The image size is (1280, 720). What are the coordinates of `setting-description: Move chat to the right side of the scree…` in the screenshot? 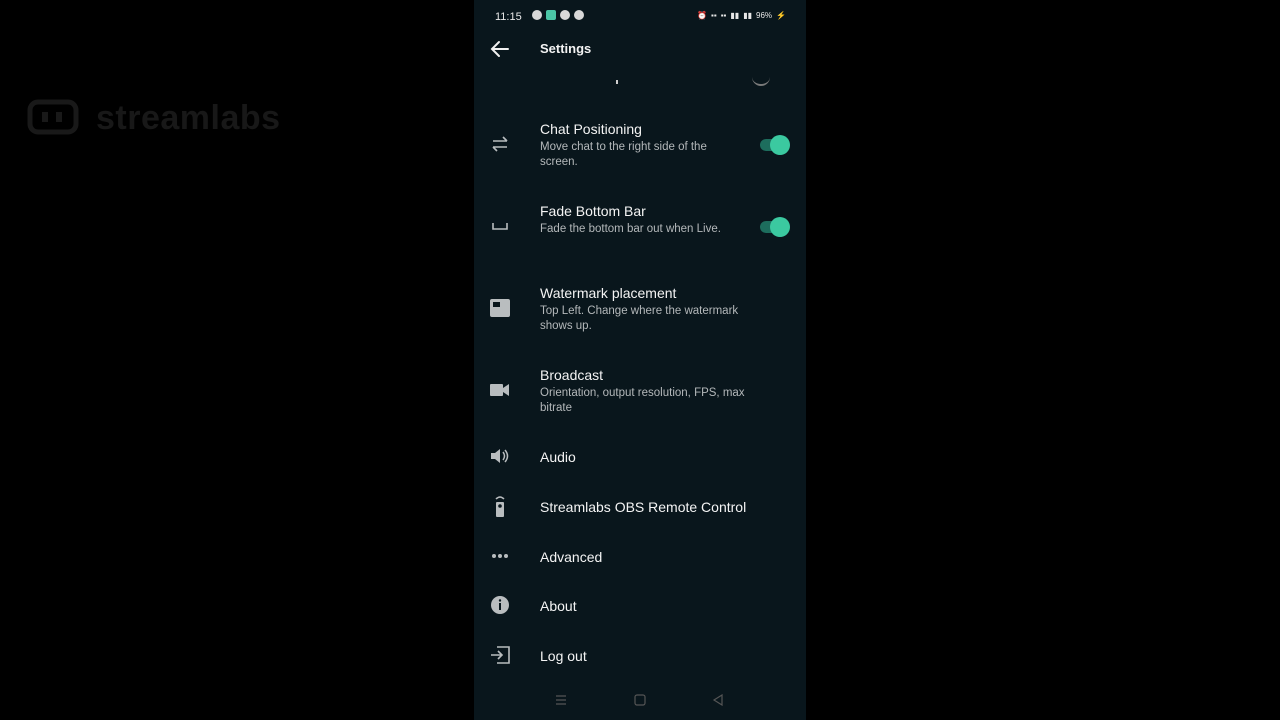 It's located at (623, 154).